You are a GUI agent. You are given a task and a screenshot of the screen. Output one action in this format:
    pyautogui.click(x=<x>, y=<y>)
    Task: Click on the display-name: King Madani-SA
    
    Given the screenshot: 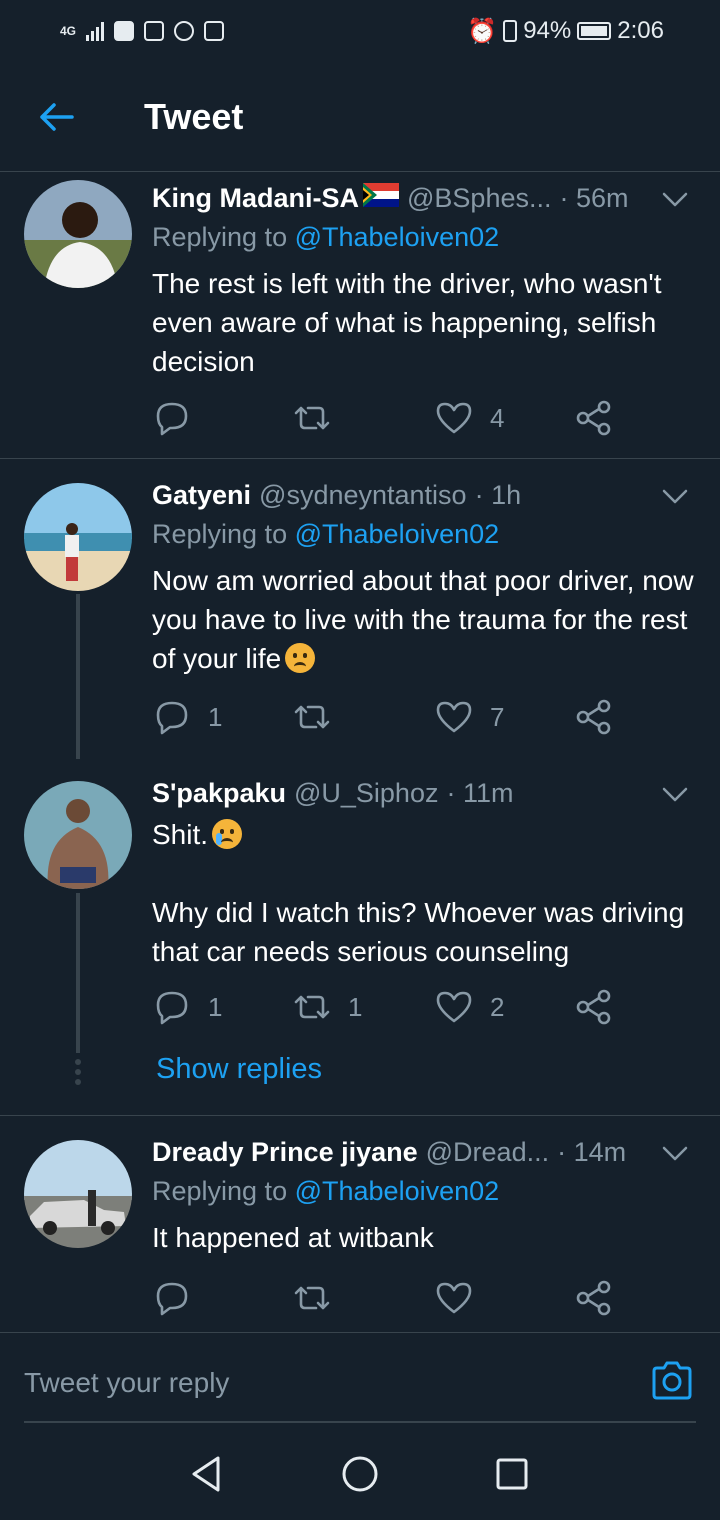 What is the action you would take?
    pyautogui.click(x=255, y=198)
    